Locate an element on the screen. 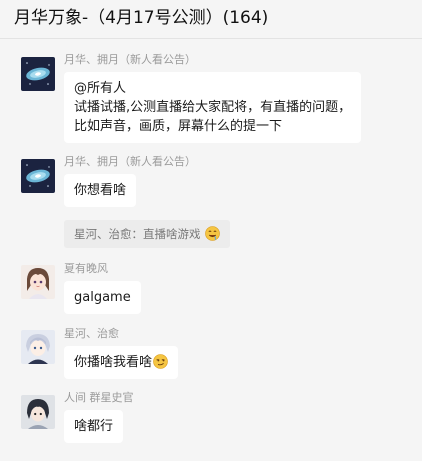  smirk-face-emoji is located at coordinates (160, 361).